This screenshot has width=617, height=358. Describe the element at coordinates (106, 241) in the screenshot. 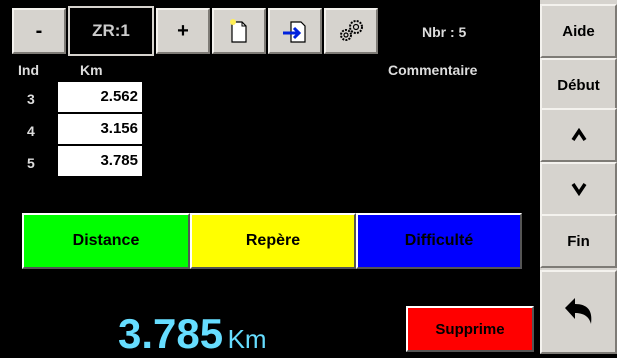

I see `distance-button: Distance` at that location.